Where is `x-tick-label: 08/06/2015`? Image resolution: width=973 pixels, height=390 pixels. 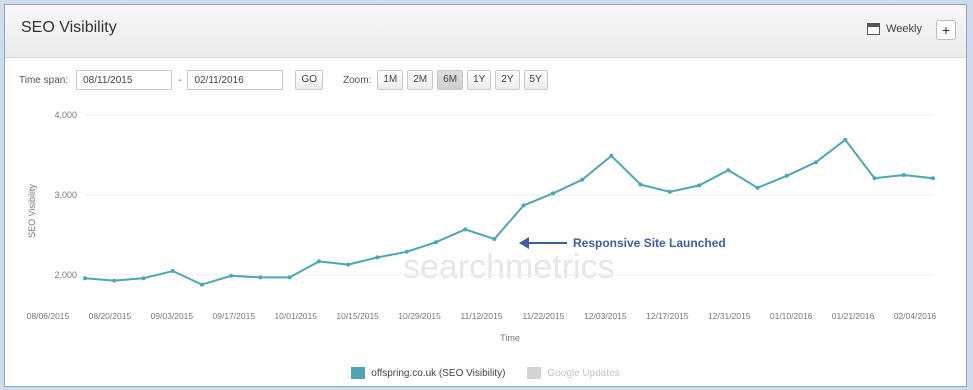
x-tick-label: 08/06/2015 is located at coordinates (48, 316).